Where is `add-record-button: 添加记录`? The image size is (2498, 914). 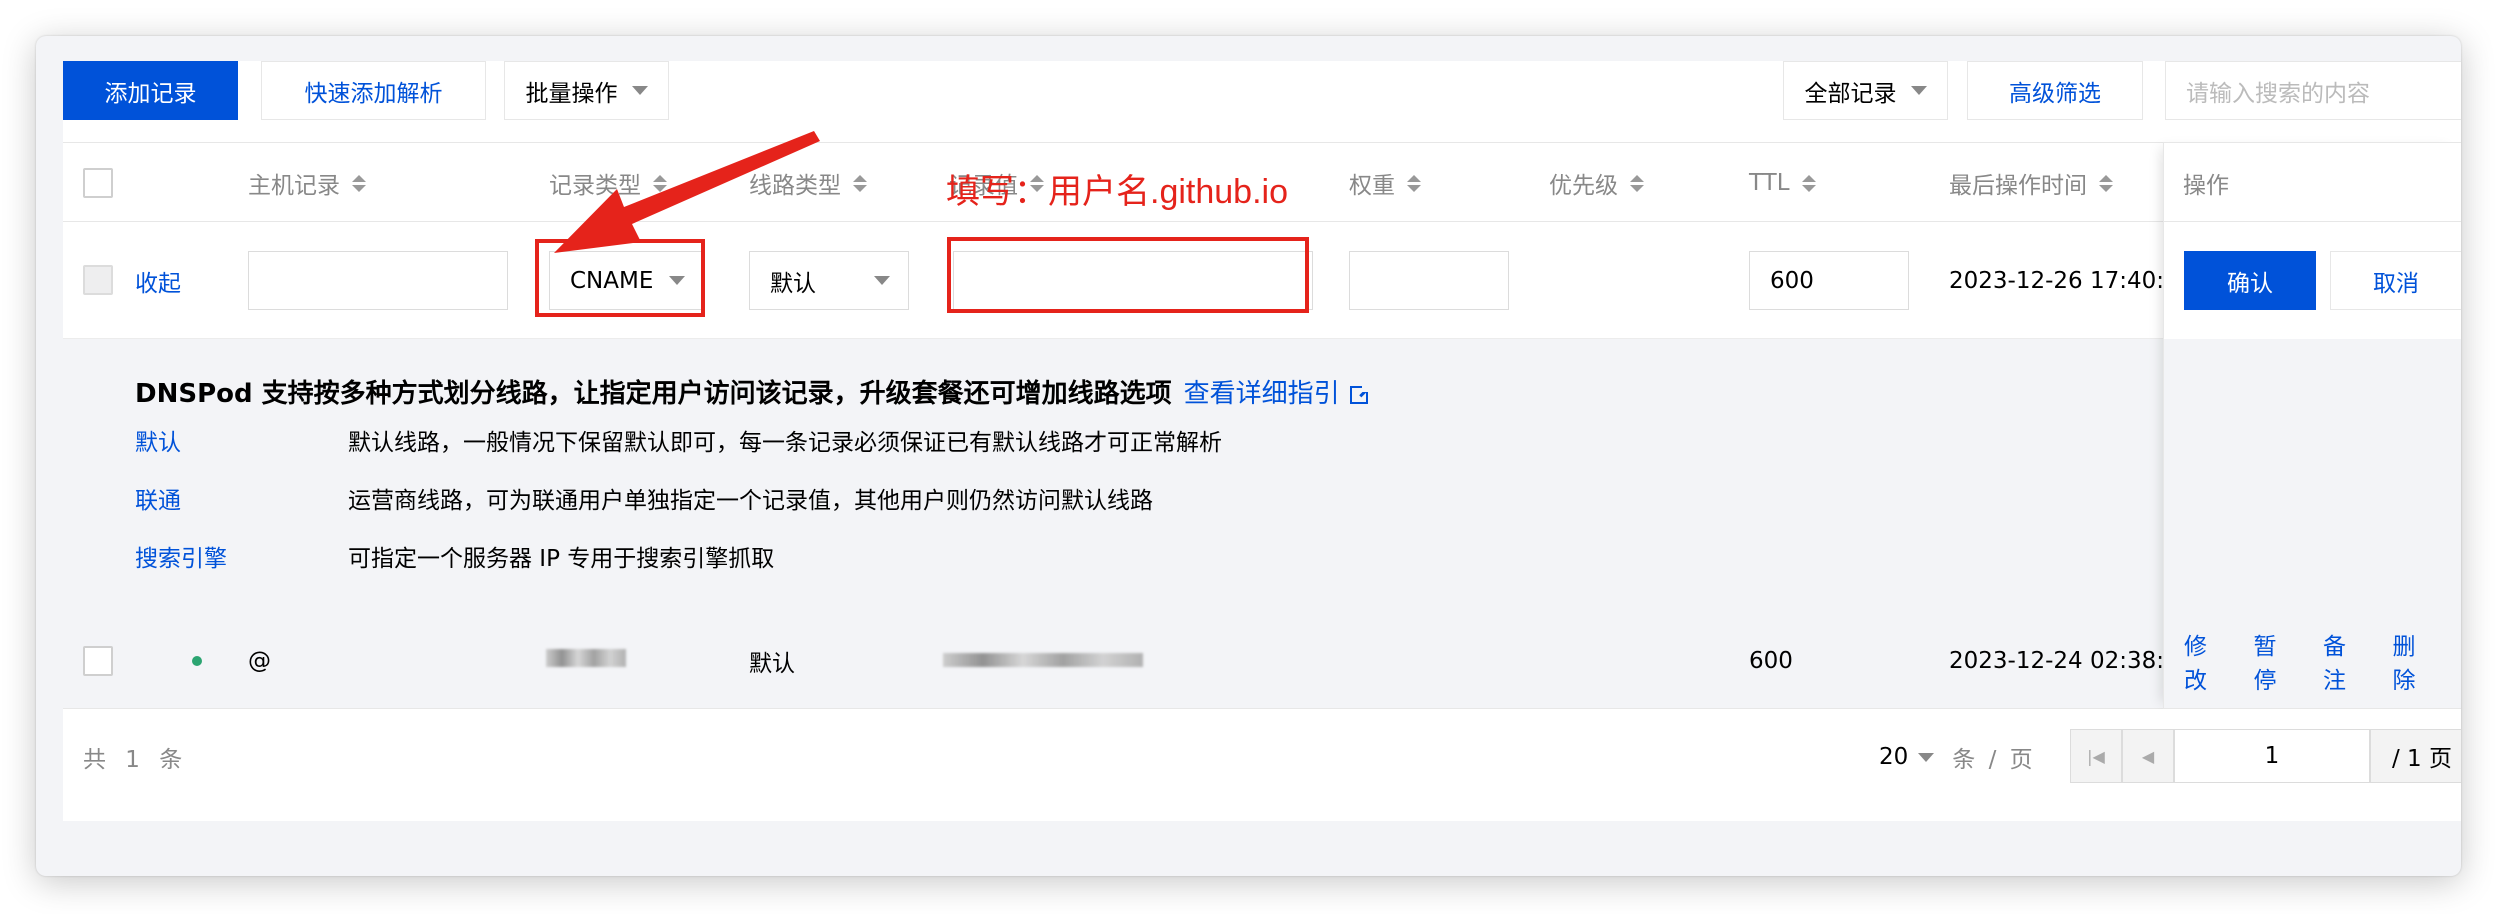
add-record-button: 添加记录 is located at coordinates (150, 90).